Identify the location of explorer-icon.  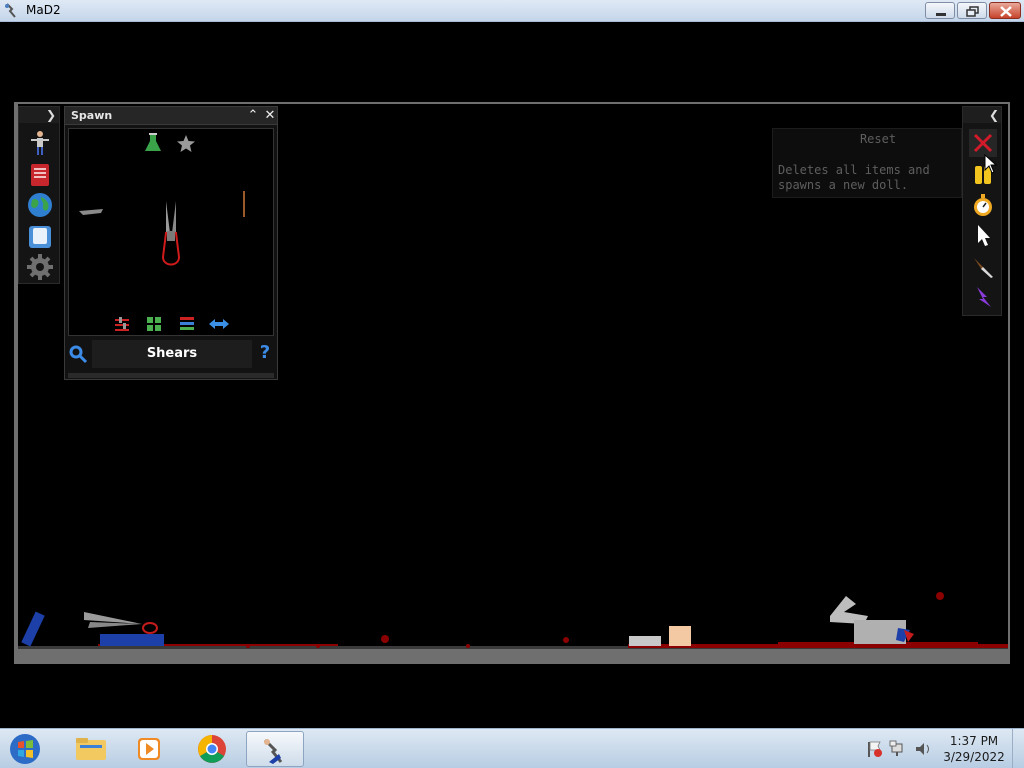
(91, 749).